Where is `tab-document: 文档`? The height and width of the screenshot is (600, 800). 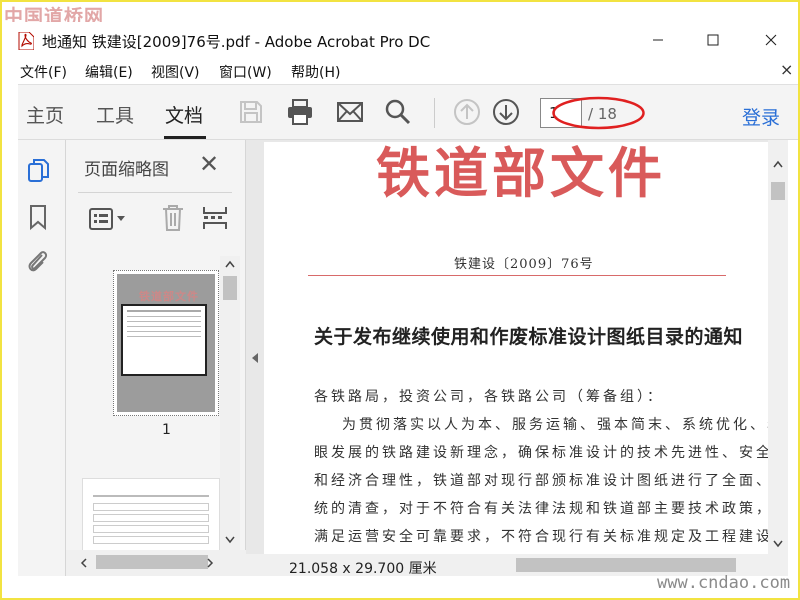 tab-document: 文档 is located at coordinates (184, 114).